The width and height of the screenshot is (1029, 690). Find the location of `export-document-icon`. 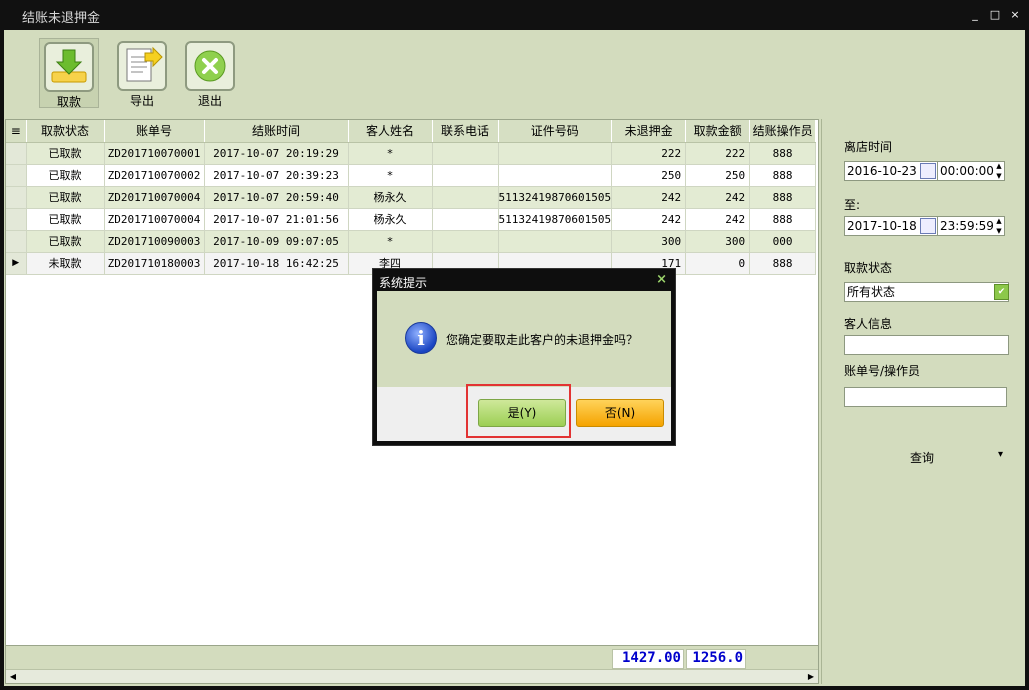

export-document-icon is located at coordinates (142, 66).